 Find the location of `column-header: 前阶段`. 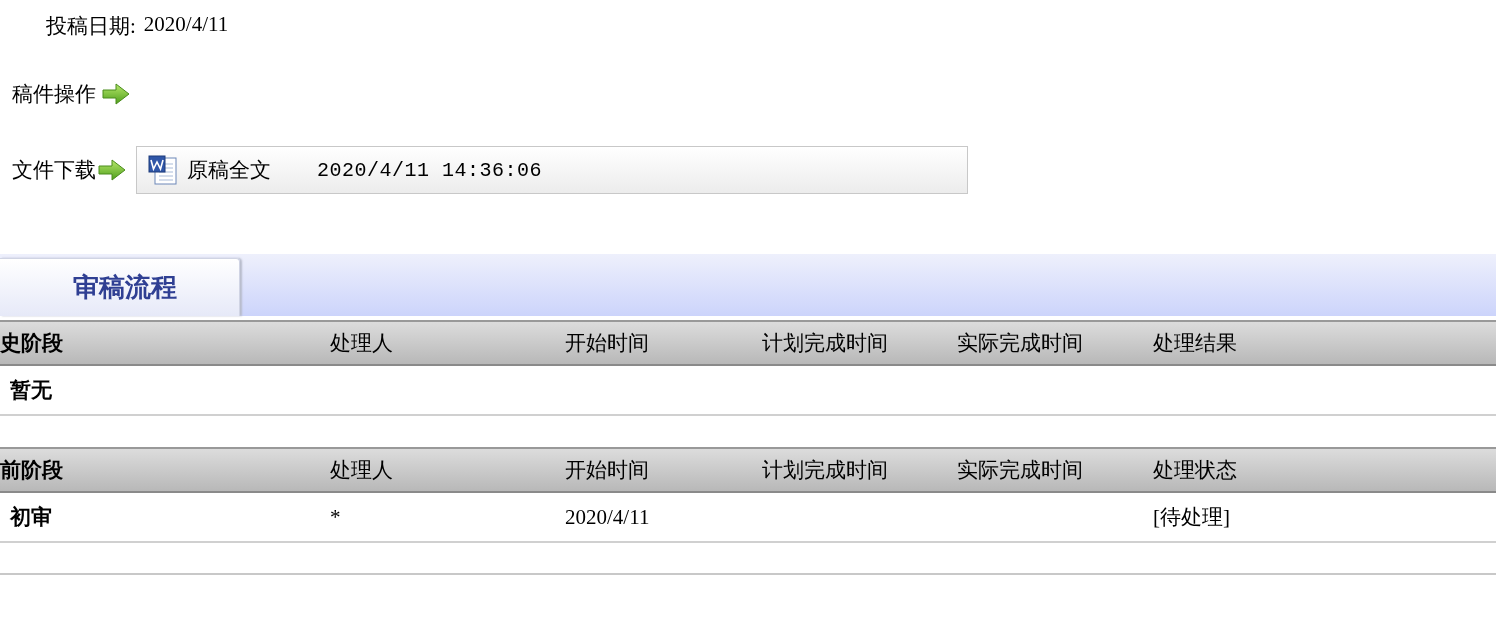

column-header: 前阶段 is located at coordinates (32, 470).